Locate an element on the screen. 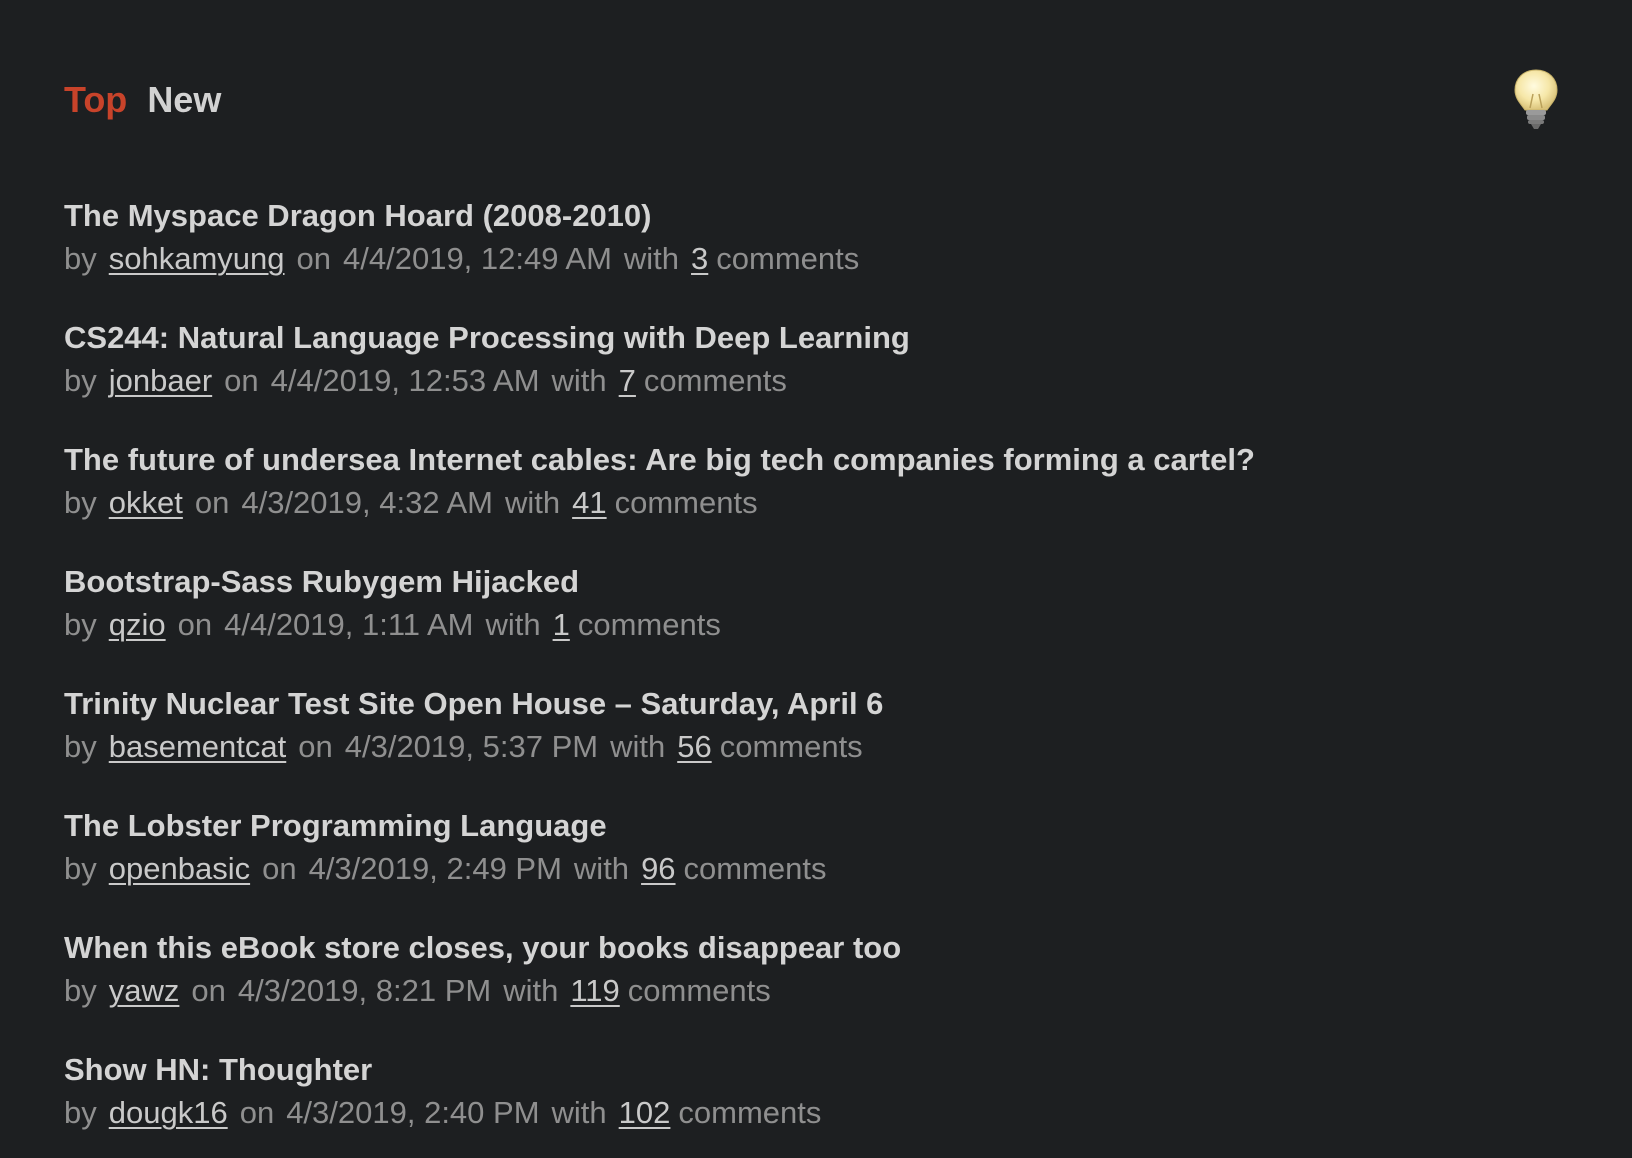  story-author-link: okket is located at coordinates (146, 502).